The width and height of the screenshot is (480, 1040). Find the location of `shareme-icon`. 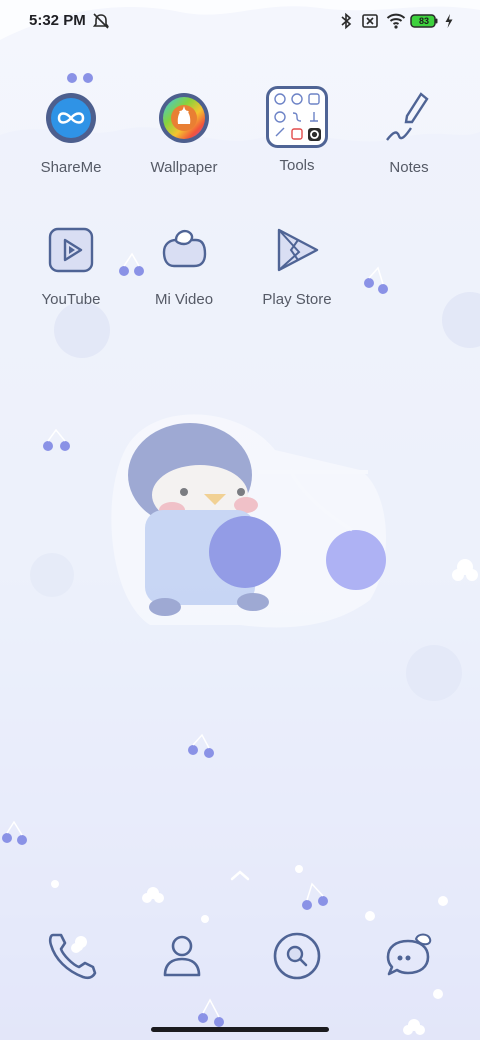

shareme-icon is located at coordinates (71, 118).